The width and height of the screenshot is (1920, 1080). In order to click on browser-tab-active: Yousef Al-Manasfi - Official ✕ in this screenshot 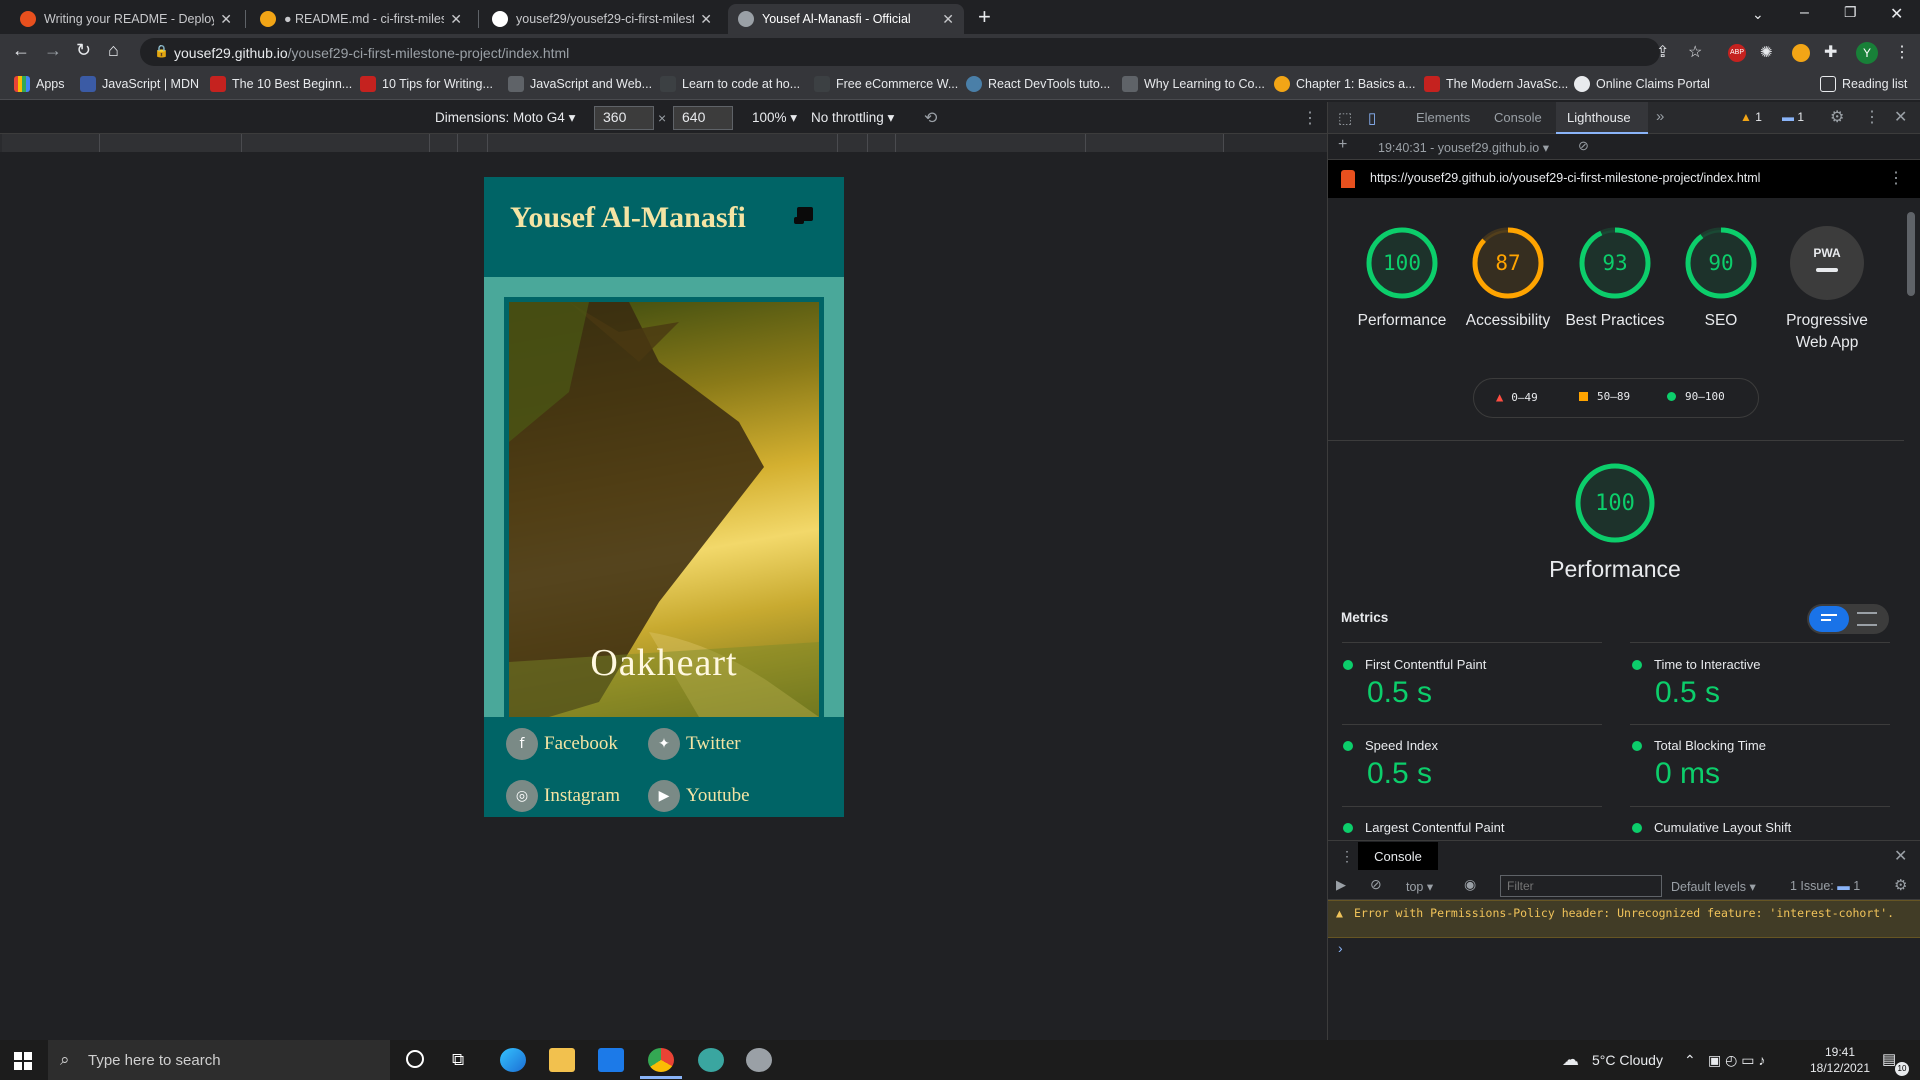, I will do `click(846, 19)`.